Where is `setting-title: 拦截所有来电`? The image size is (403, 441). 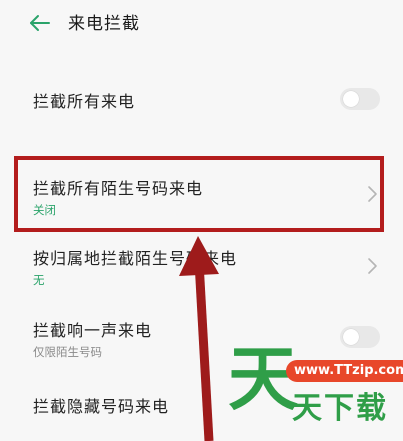 setting-title: 拦截所有来电 is located at coordinates (84, 101).